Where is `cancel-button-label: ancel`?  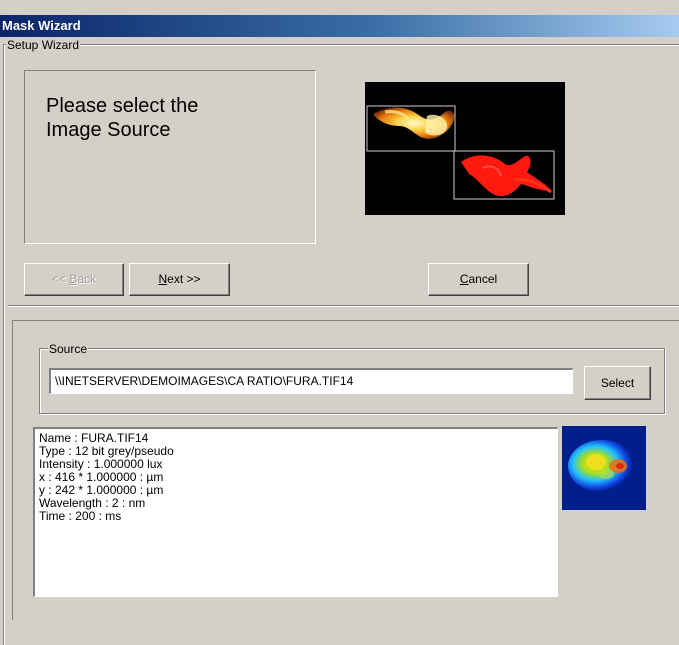 cancel-button-label: ancel is located at coordinates (483, 279).